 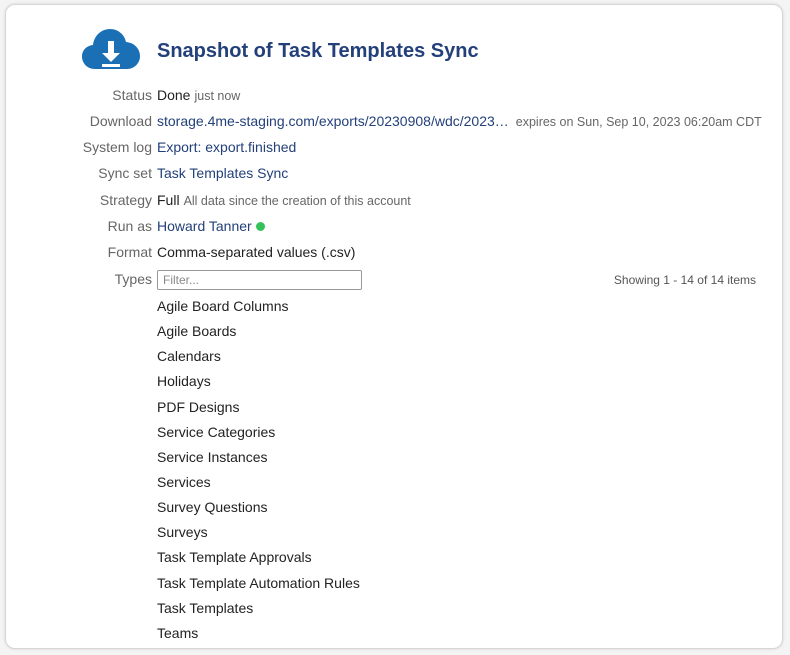 What do you see at coordinates (182, 532) in the screenshot?
I see `type-list-item: Surveys` at bounding box center [182, 532].